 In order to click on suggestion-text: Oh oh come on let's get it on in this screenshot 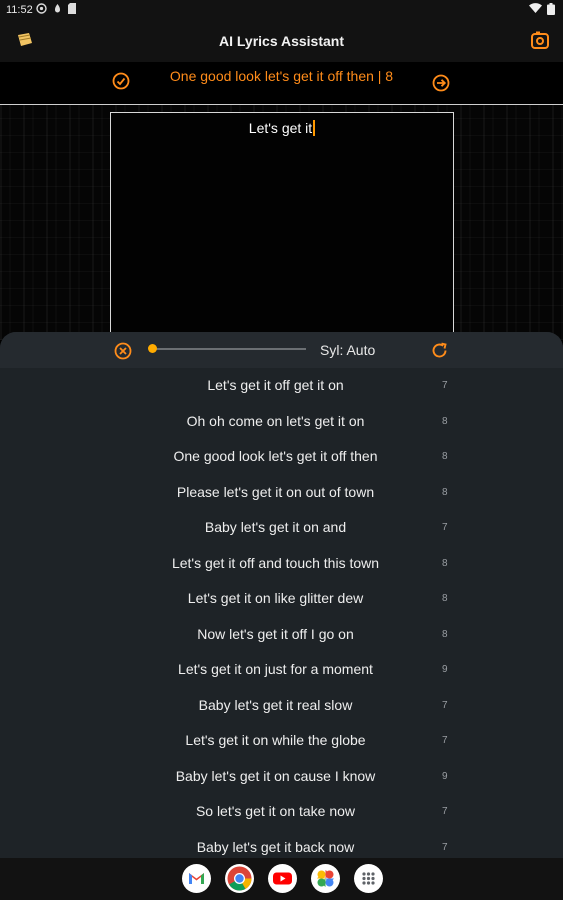, I will do `click(275, 420)`.